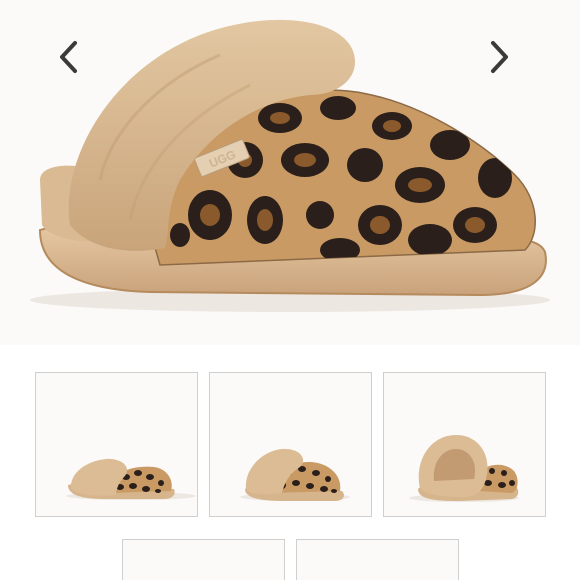 The height and width of the screenshot is (580, 580). I want to click on thumbnail-back-view, so click(464, 444).